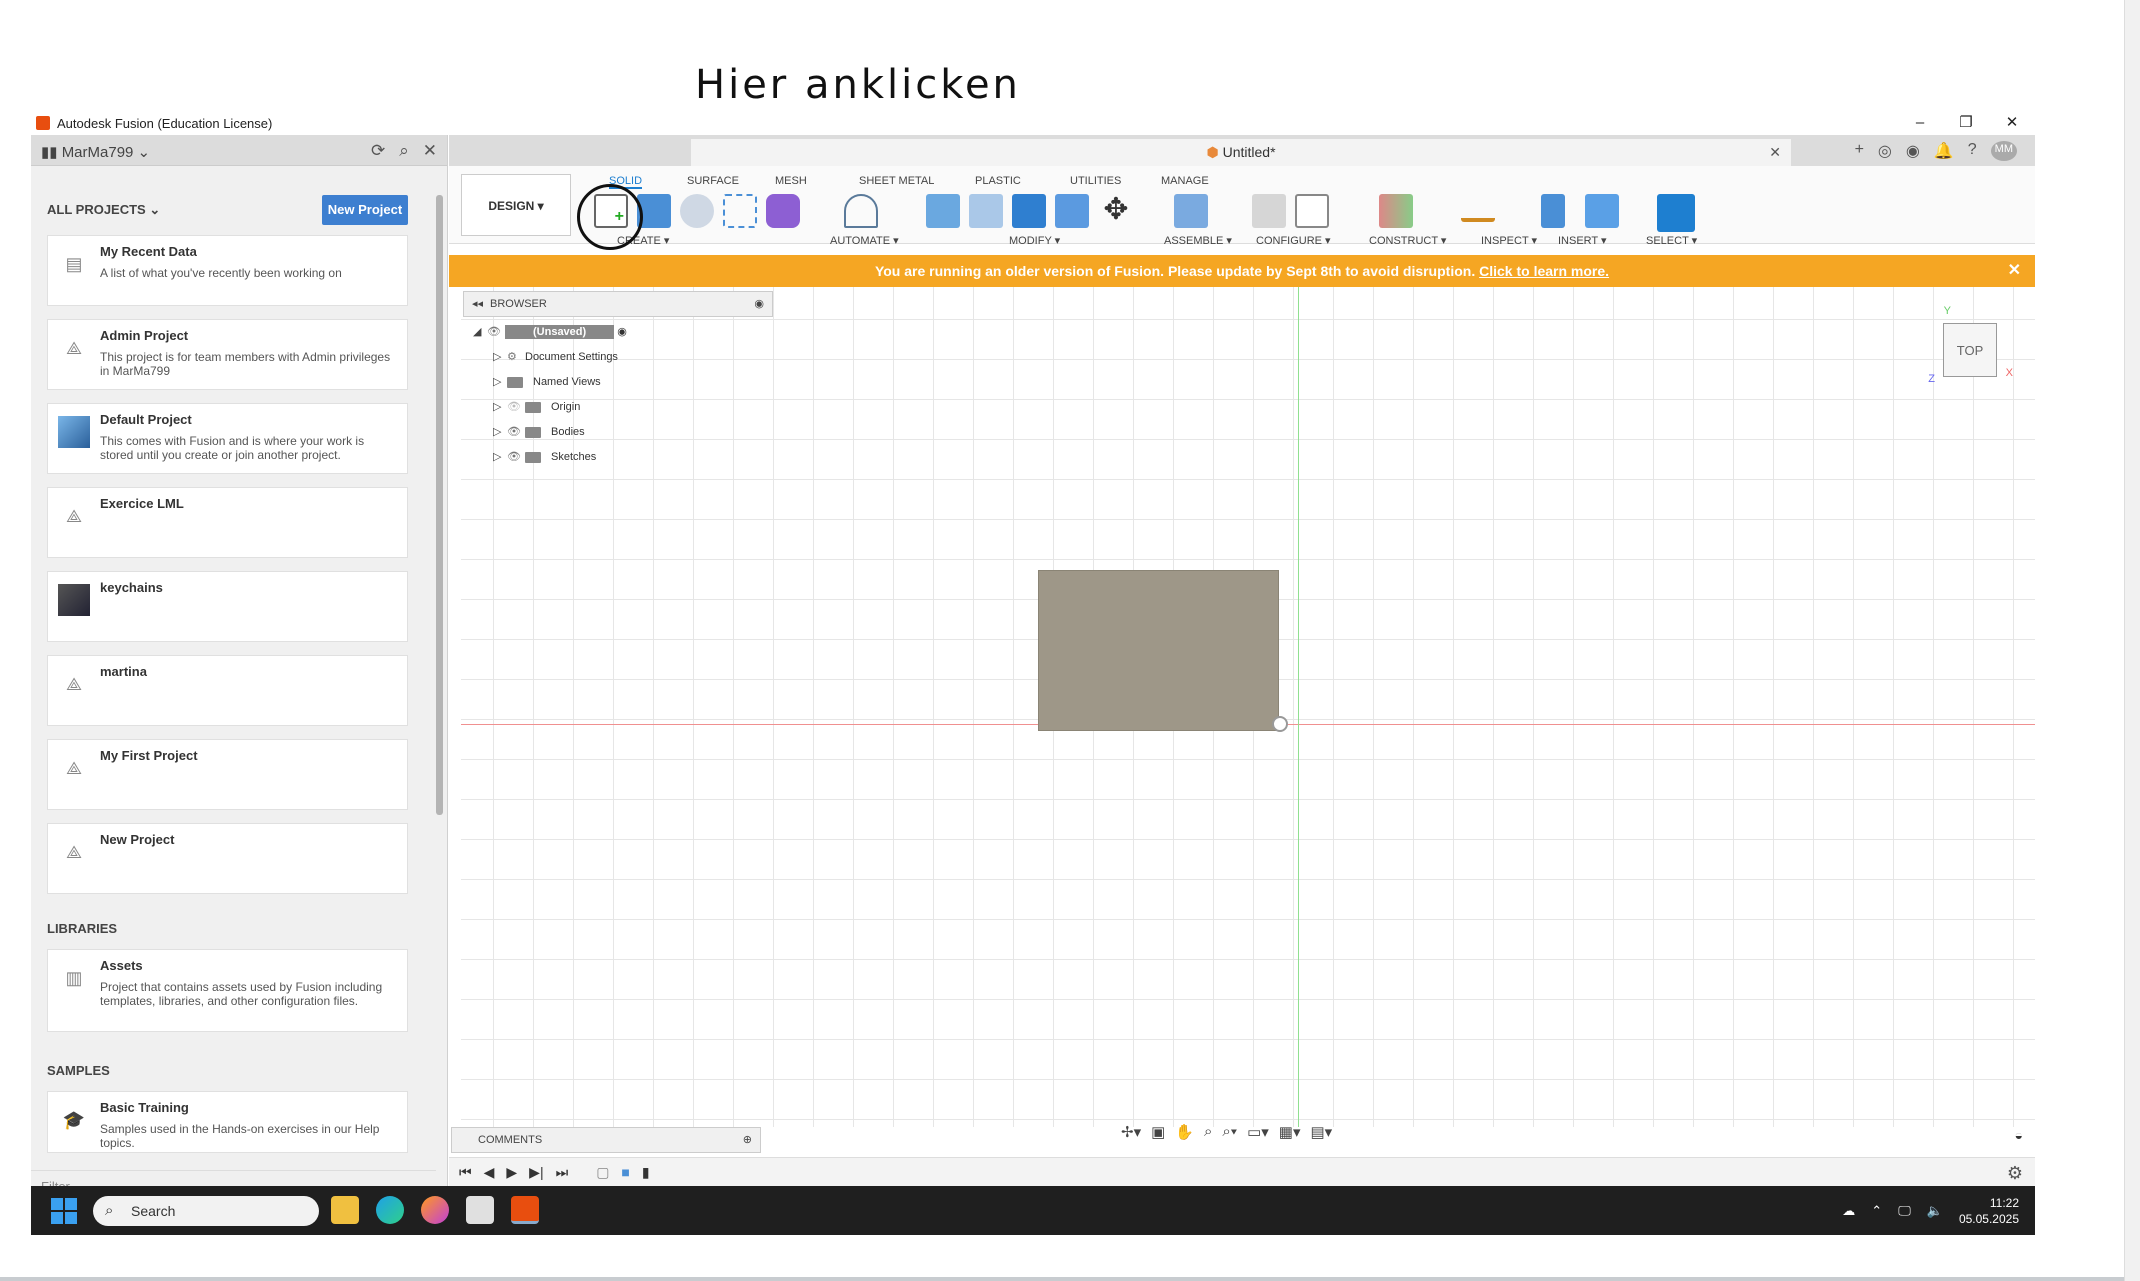 Image resolution: width=2140 pixels, height=1281 pixels. I want to click on all-projects-header: ALL PROJECTS ⌄, so click(103, 210).